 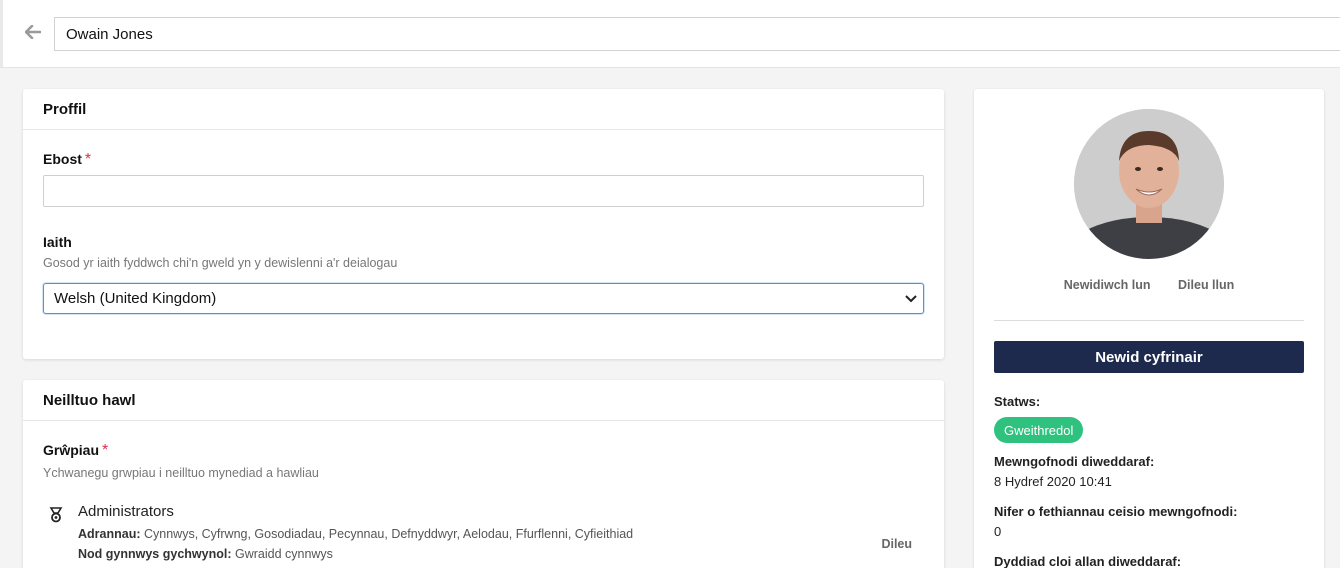 What do you see at coordinates (88, 159) in the screenshot?
I see `email-required-marker: *` at bounding box center [88, 159].